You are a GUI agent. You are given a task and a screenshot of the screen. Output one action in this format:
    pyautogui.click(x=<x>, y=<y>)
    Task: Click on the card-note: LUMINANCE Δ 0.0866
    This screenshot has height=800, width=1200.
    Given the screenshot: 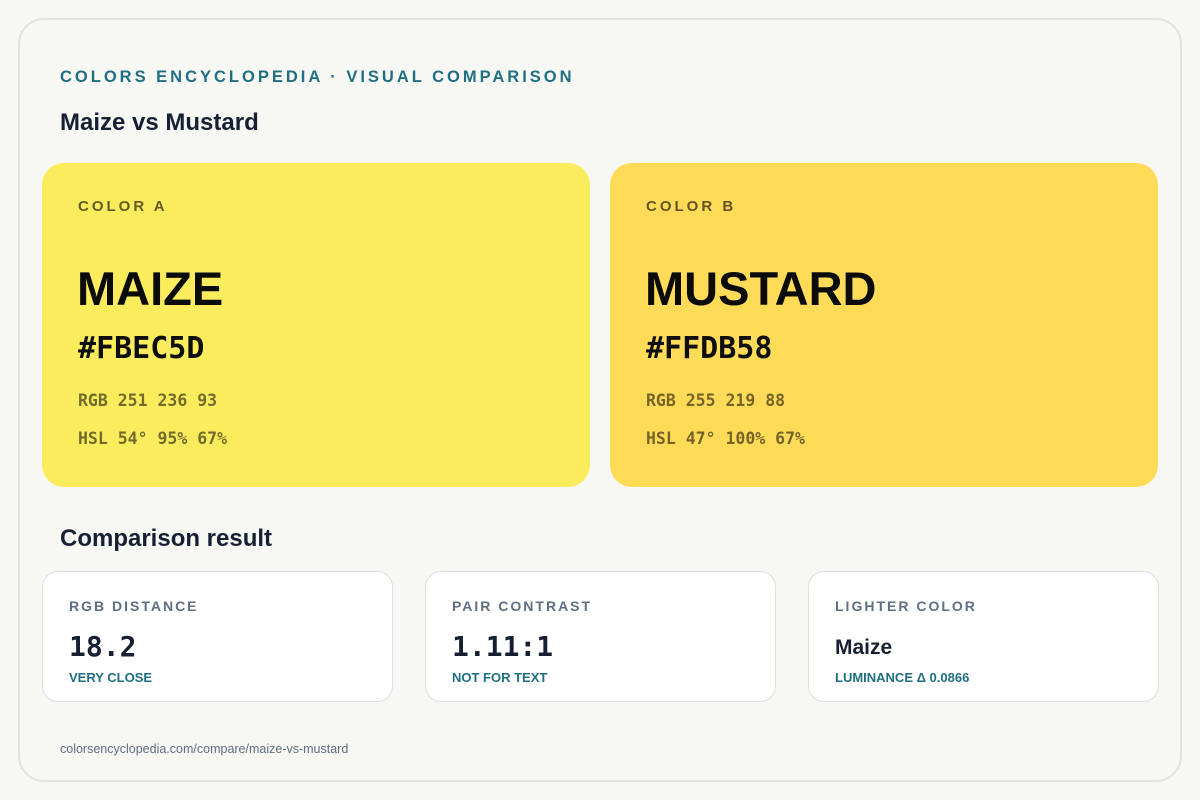 What is the action you would take?
    pyautogui.click(x=902, y=677)
    